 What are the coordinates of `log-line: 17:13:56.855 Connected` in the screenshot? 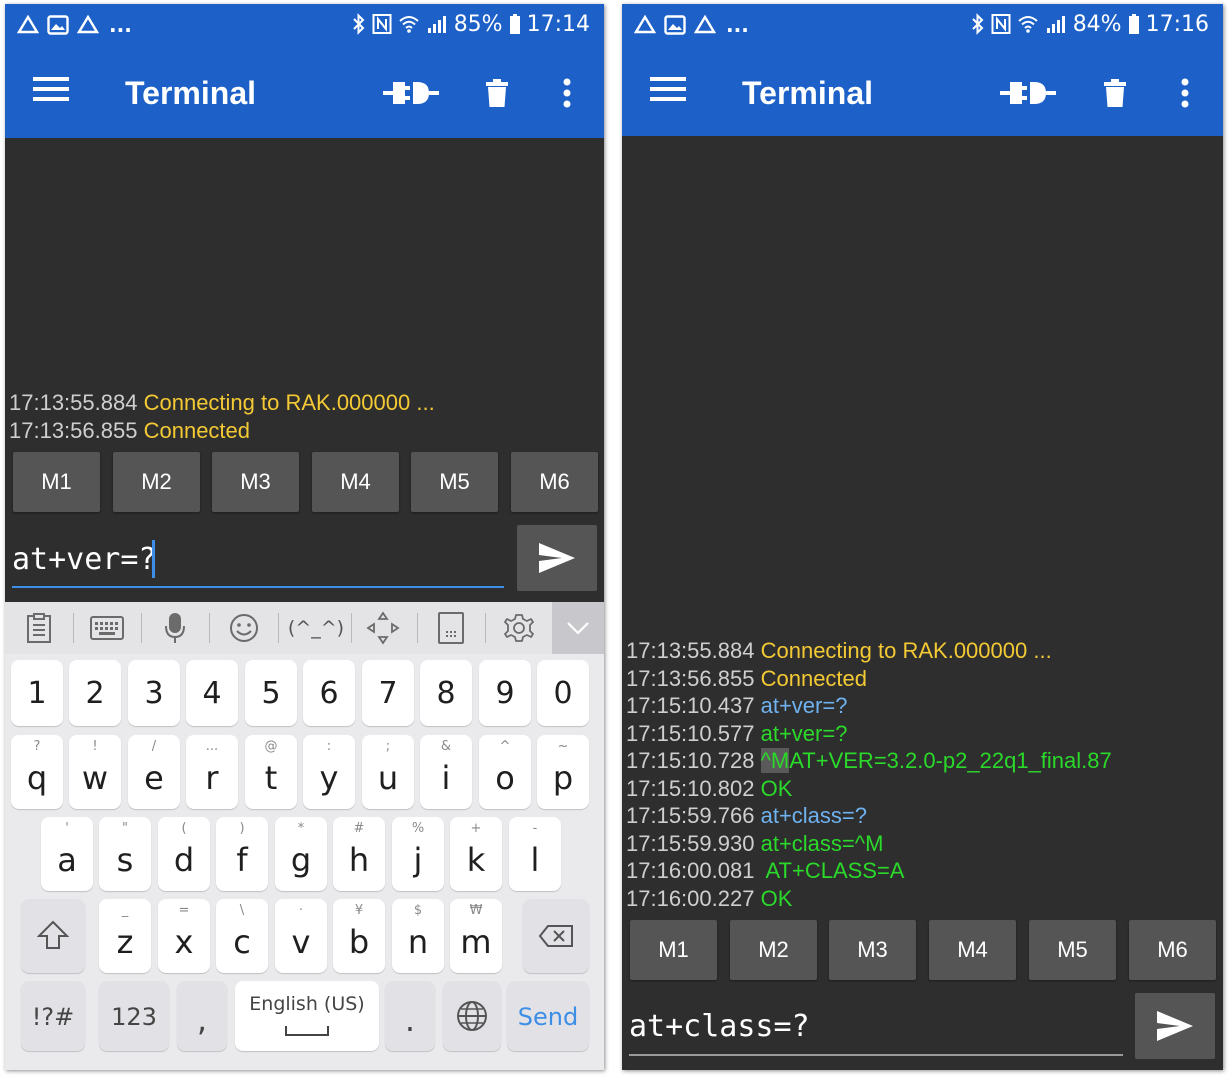 It's located at (922, 679).